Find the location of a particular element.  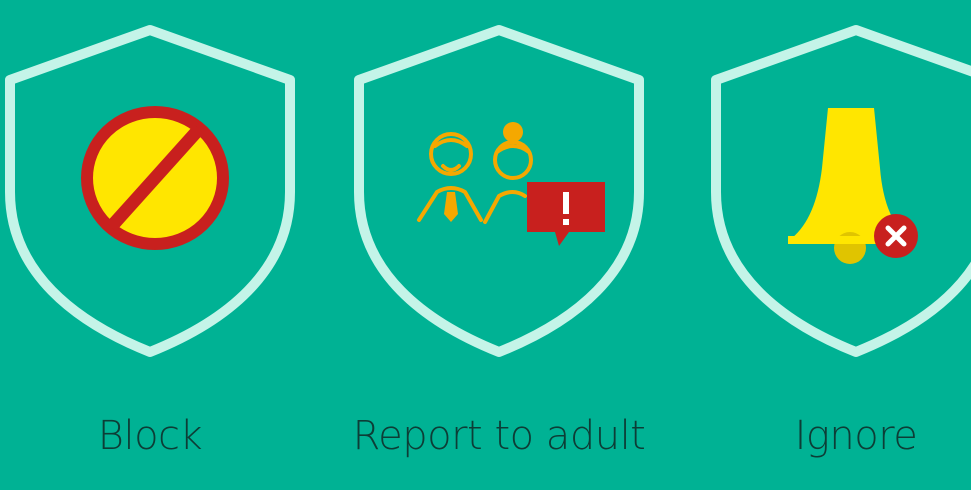

ignore-label: Ignore is located at coordinates (856, 436).